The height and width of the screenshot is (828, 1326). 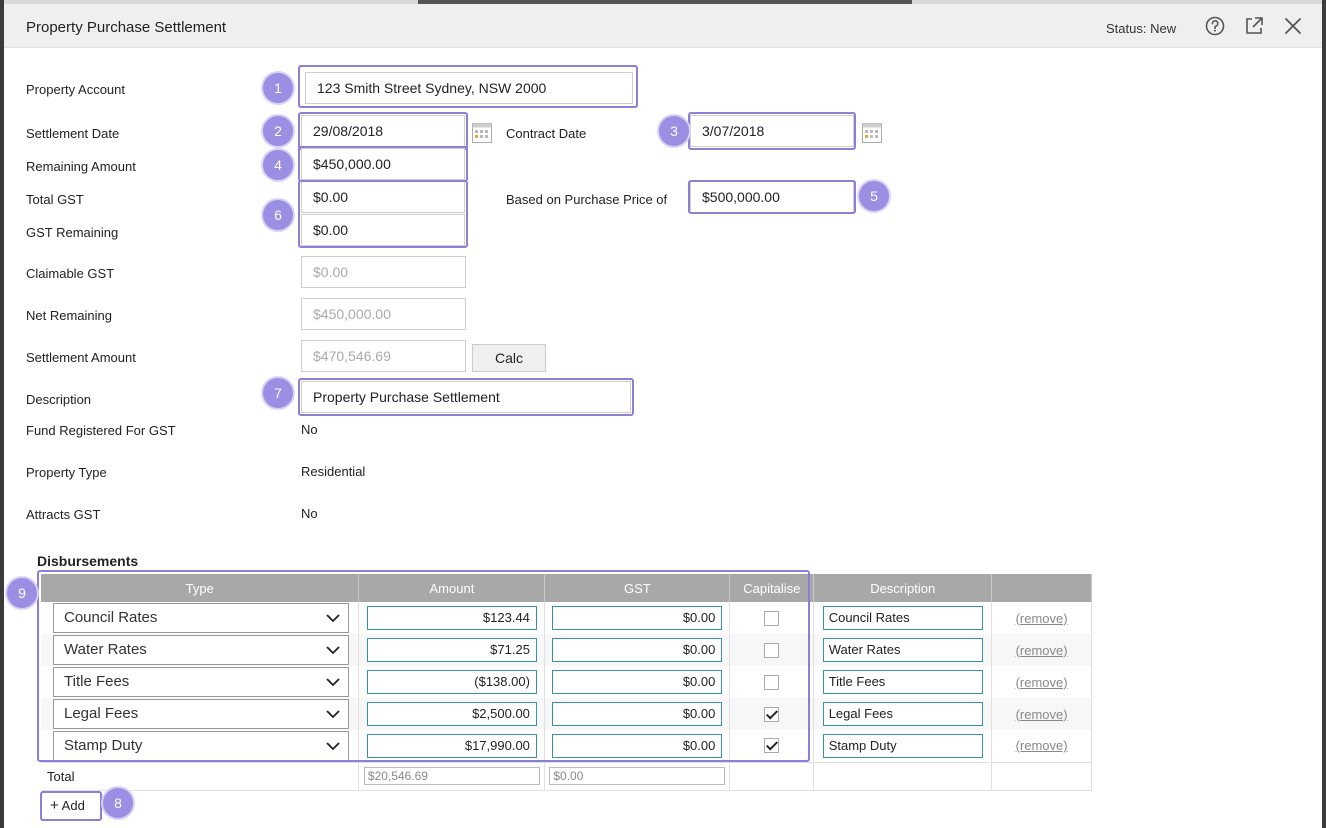 What do you see at coordinates (469, 88) in the screenshot?
I see `property-account-field: 123 Smith Street Sydney, NSW 2000` at bounding box center [469, 88].